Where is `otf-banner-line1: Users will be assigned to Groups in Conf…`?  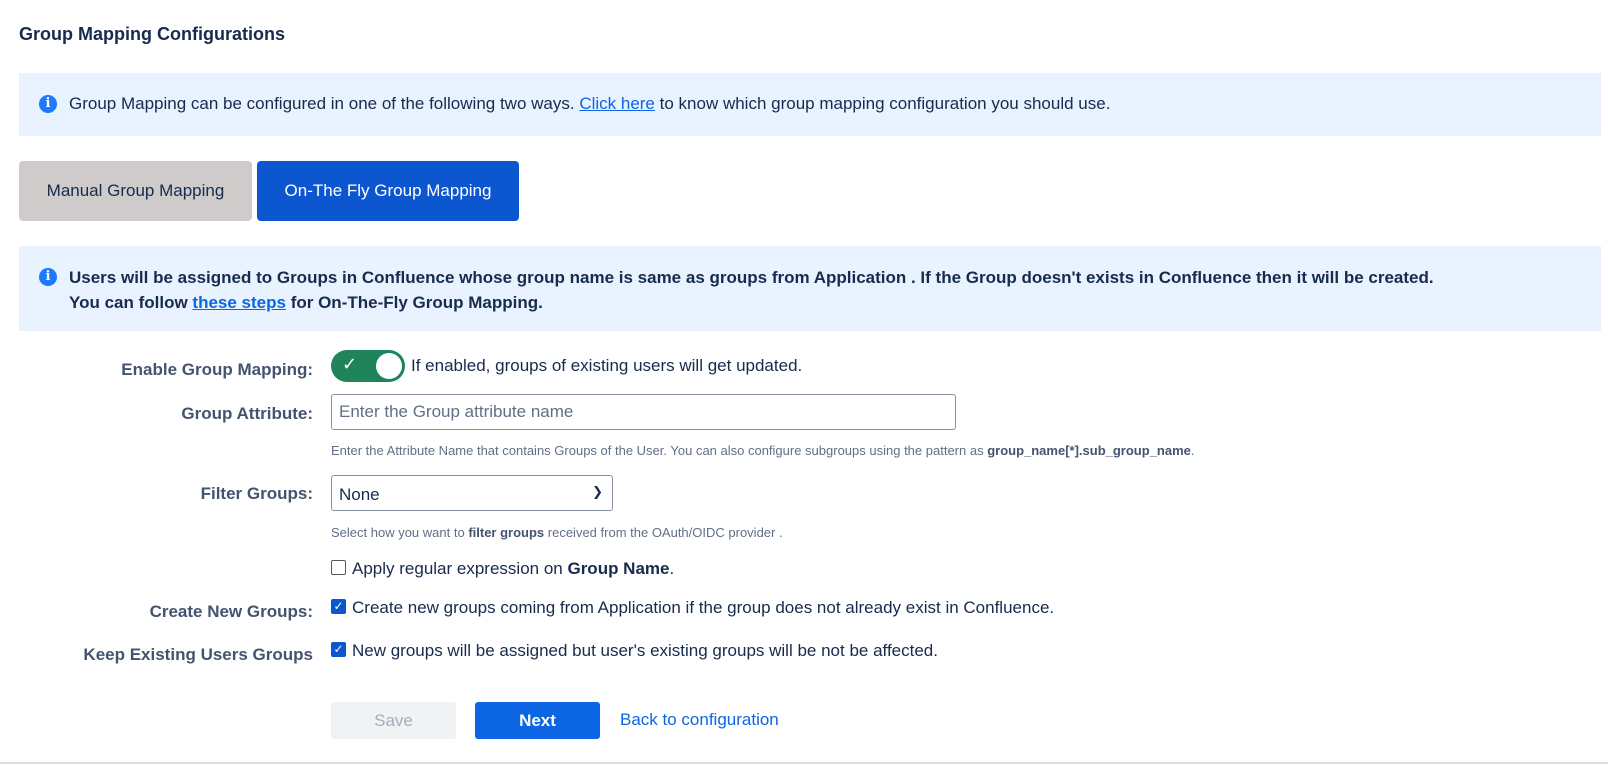 otf-banner-line1: Users will be assigned to Groups in Conf… is located at coordinates (751, 277).